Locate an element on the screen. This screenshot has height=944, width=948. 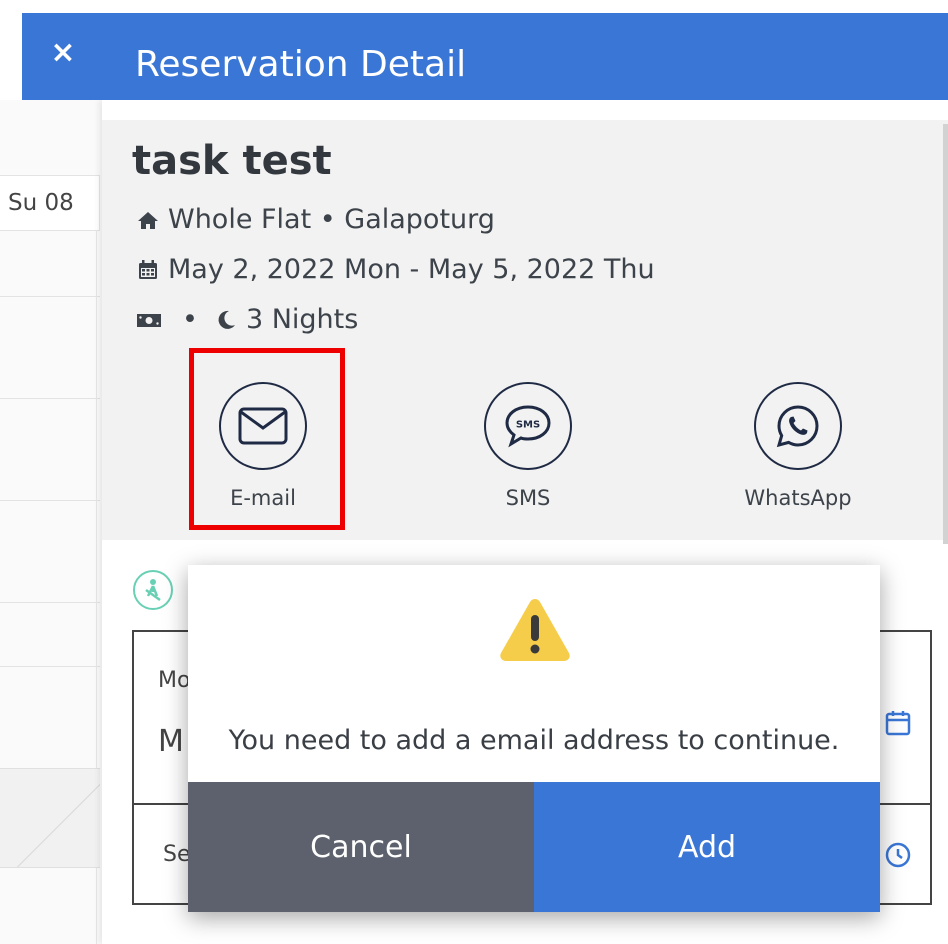
money-icon is located at coordinates (149, 320).